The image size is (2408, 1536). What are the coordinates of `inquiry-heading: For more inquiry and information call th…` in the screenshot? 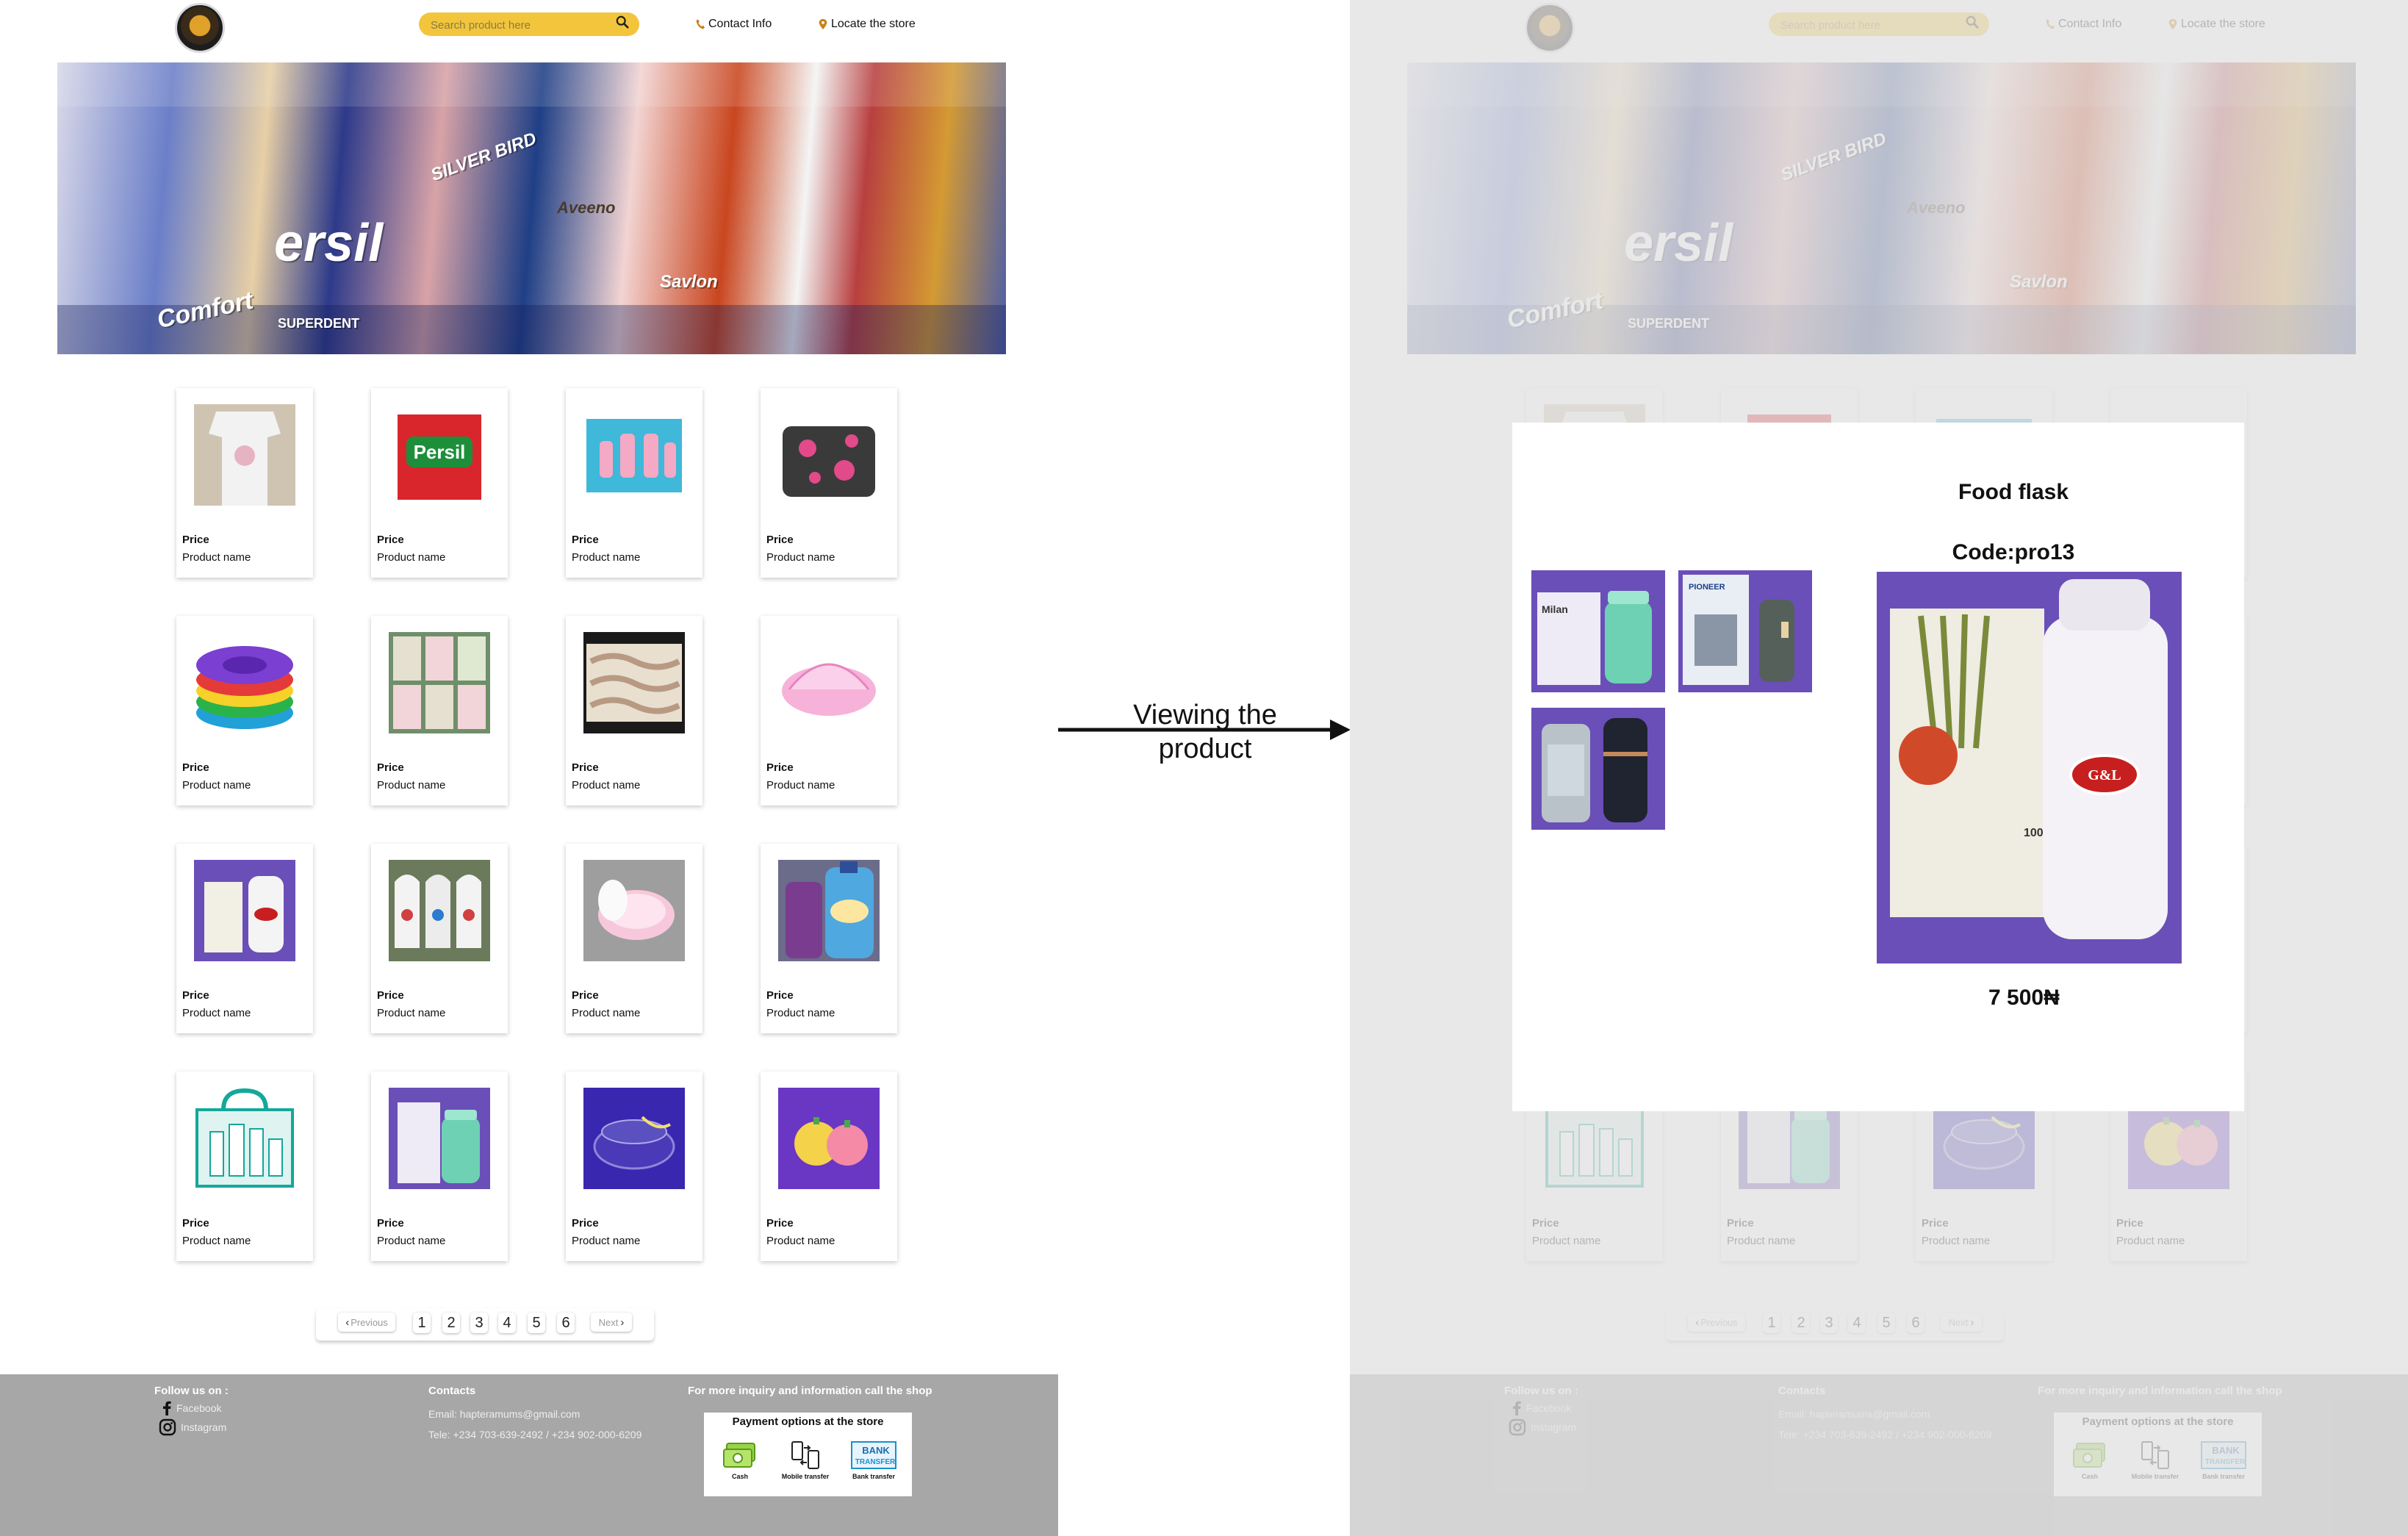 It's located at (810, 1391).